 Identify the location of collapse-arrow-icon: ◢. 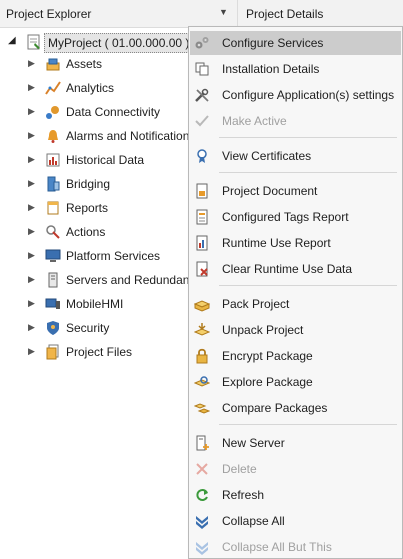
(12, 40).